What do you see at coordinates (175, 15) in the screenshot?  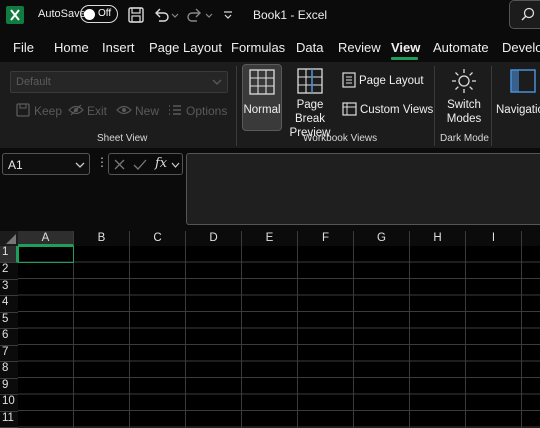 I see `undo-dropdown-icon` at bounding box center [175, 15].